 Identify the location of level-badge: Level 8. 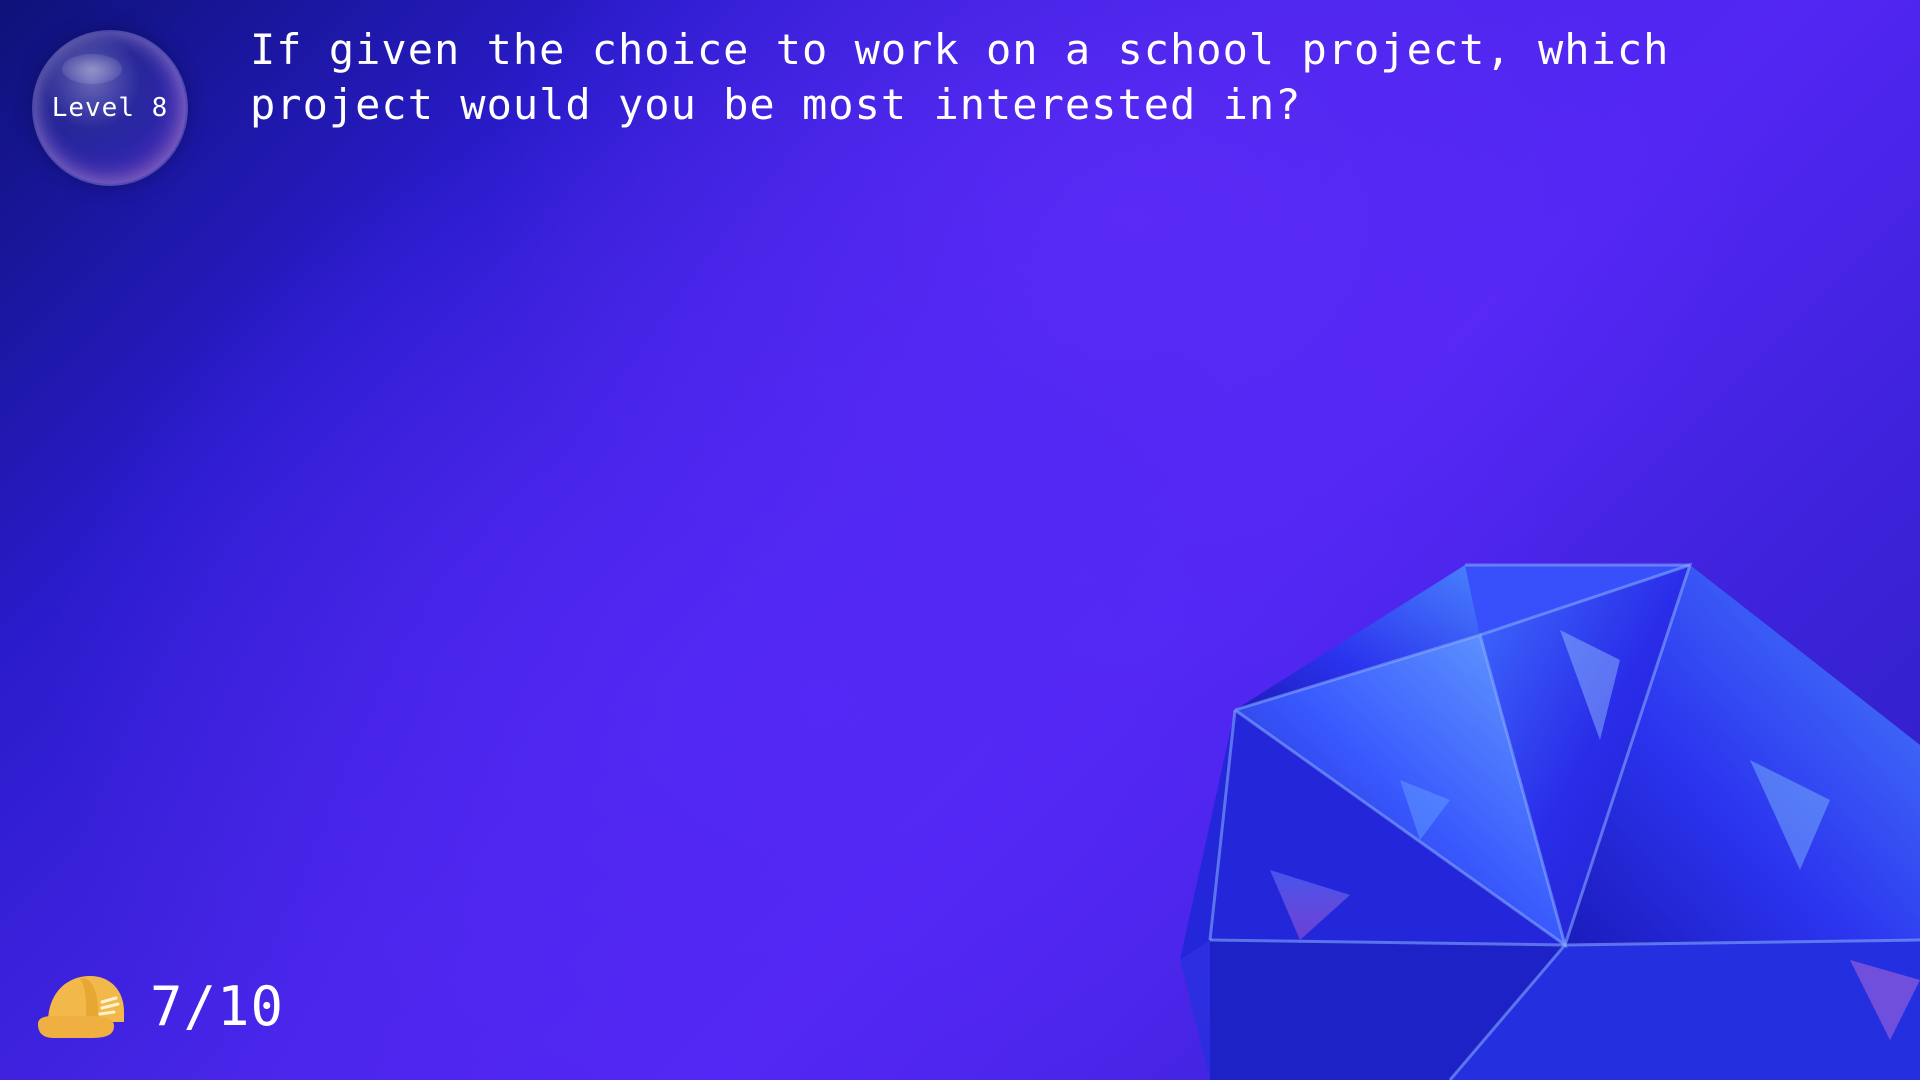
(110, 108).